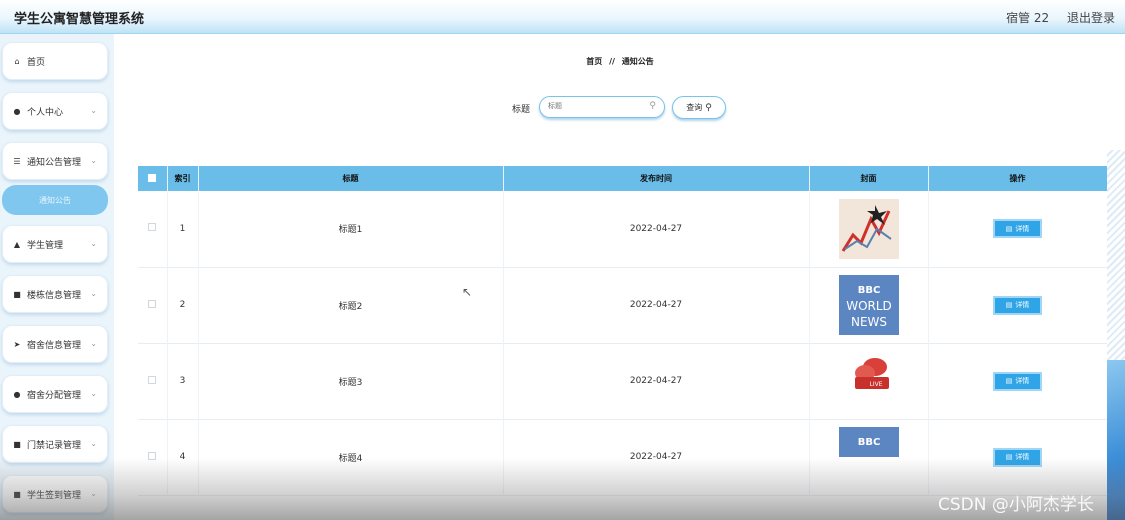 Image resolution: width=1125 pixels, height=520 pixels. I want to click on cover-live-news-graphic: LIVE, so click(868, 381).